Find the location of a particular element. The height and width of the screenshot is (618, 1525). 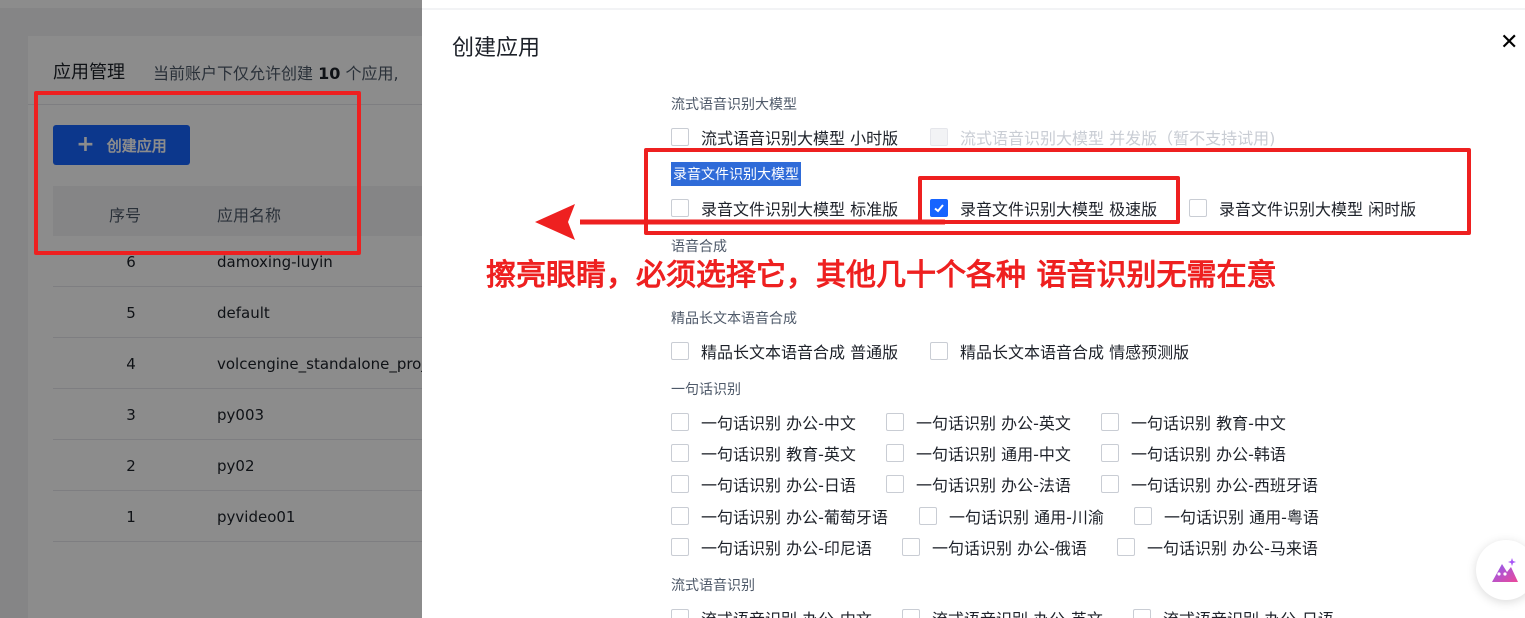

option-sentence: 一句话识别 教育-中文 is located at coordinates (1193, 422).